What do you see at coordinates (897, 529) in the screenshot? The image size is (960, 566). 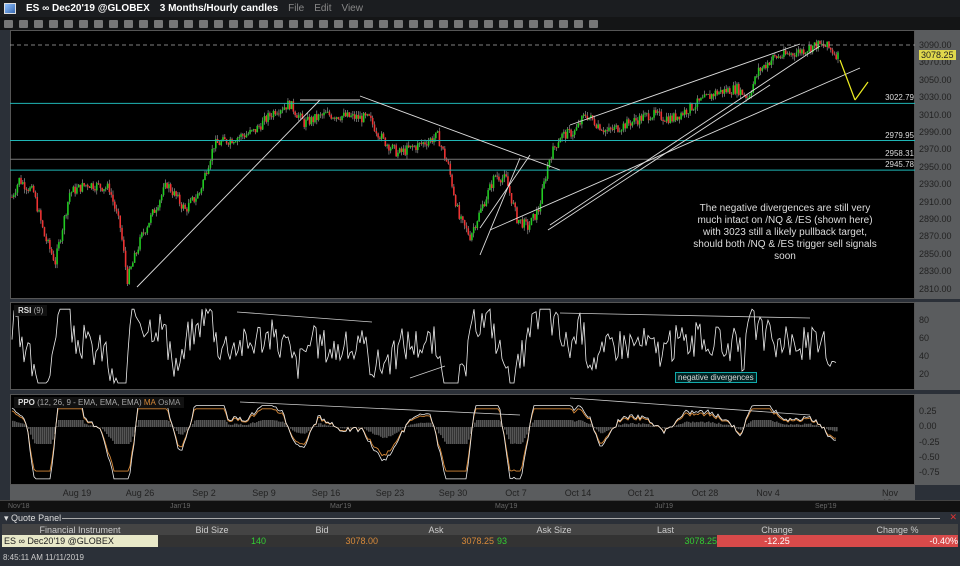 I see `column-header: Change %` at bounding box center [897, 529].